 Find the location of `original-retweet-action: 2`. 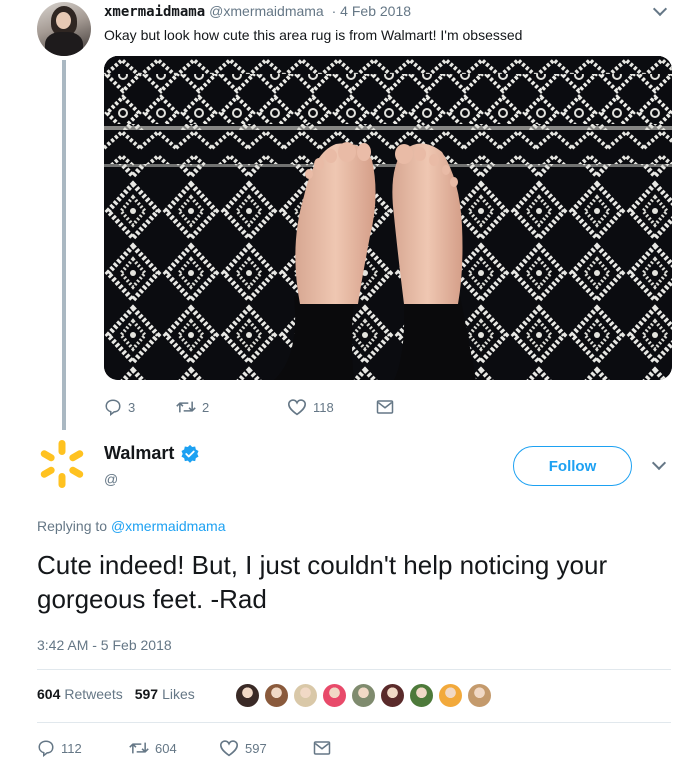

original-retweet-action: 2 is located at coordinates (192, 407).